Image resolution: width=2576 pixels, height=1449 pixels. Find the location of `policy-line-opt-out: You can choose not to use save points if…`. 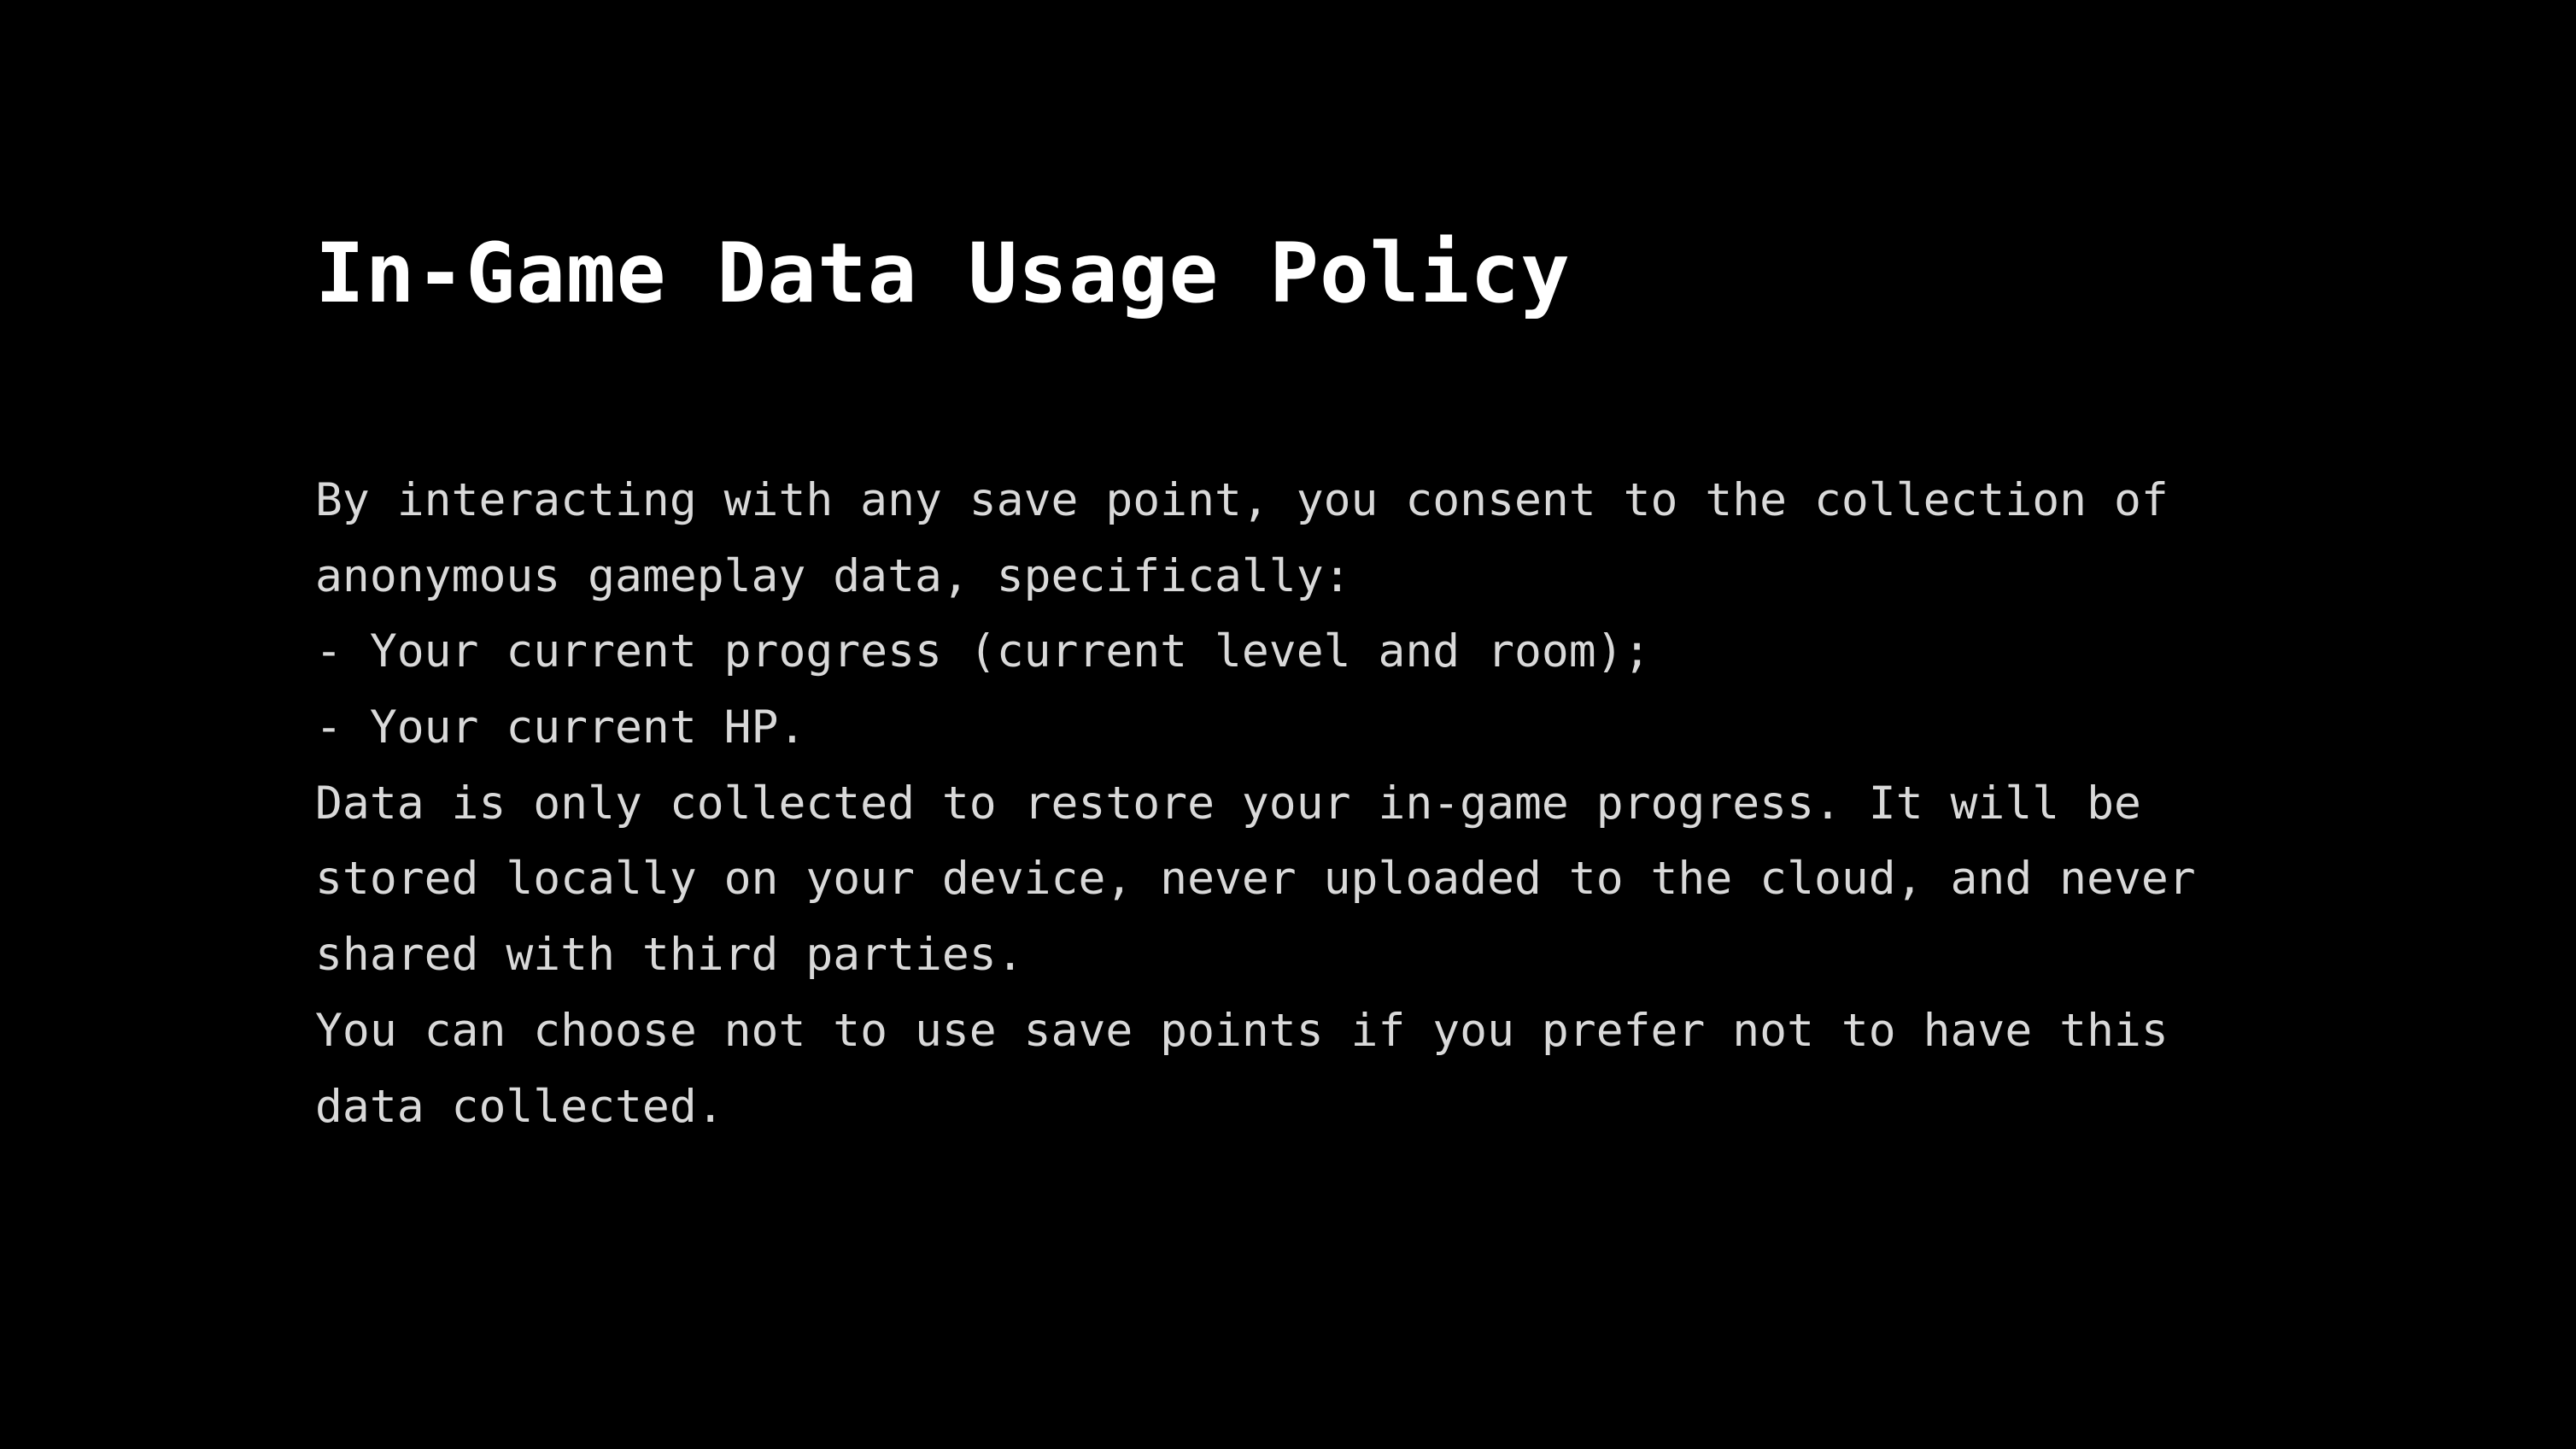

policy-line-opt-out: You can choose not to use save points if… is located at coordinates (1242, 1030).